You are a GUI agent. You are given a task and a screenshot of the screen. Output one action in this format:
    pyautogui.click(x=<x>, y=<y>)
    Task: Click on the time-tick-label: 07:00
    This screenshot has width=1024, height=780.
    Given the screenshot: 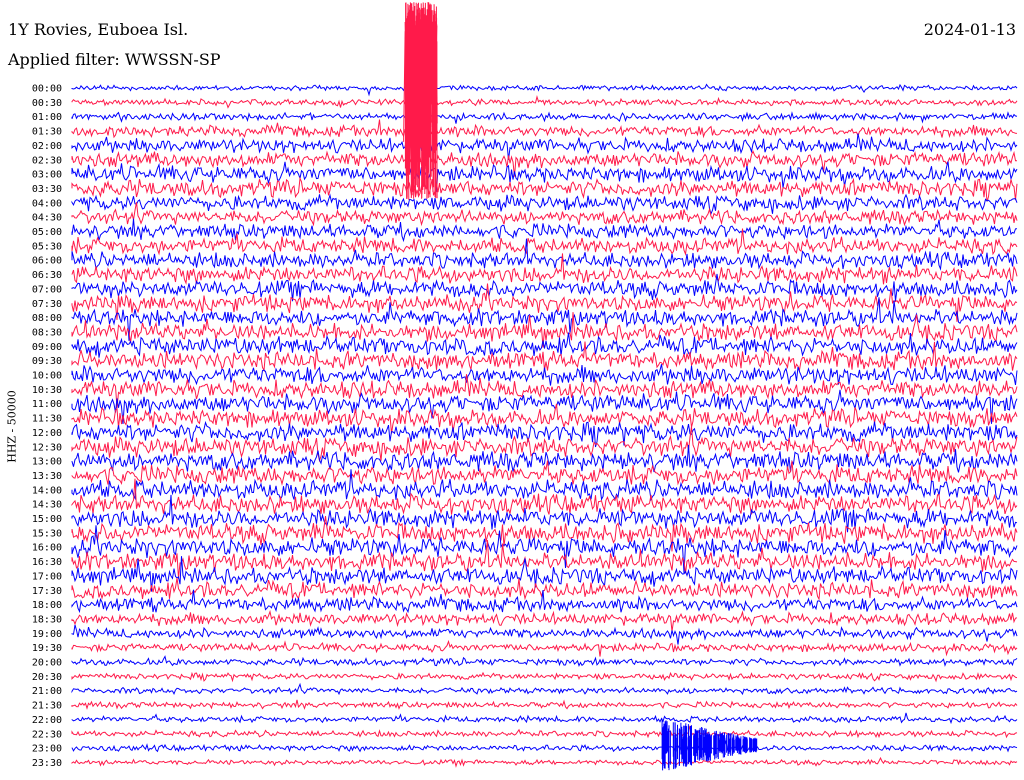 What is the action you would take?
    pyautogui.click(x=47, y=289)
    